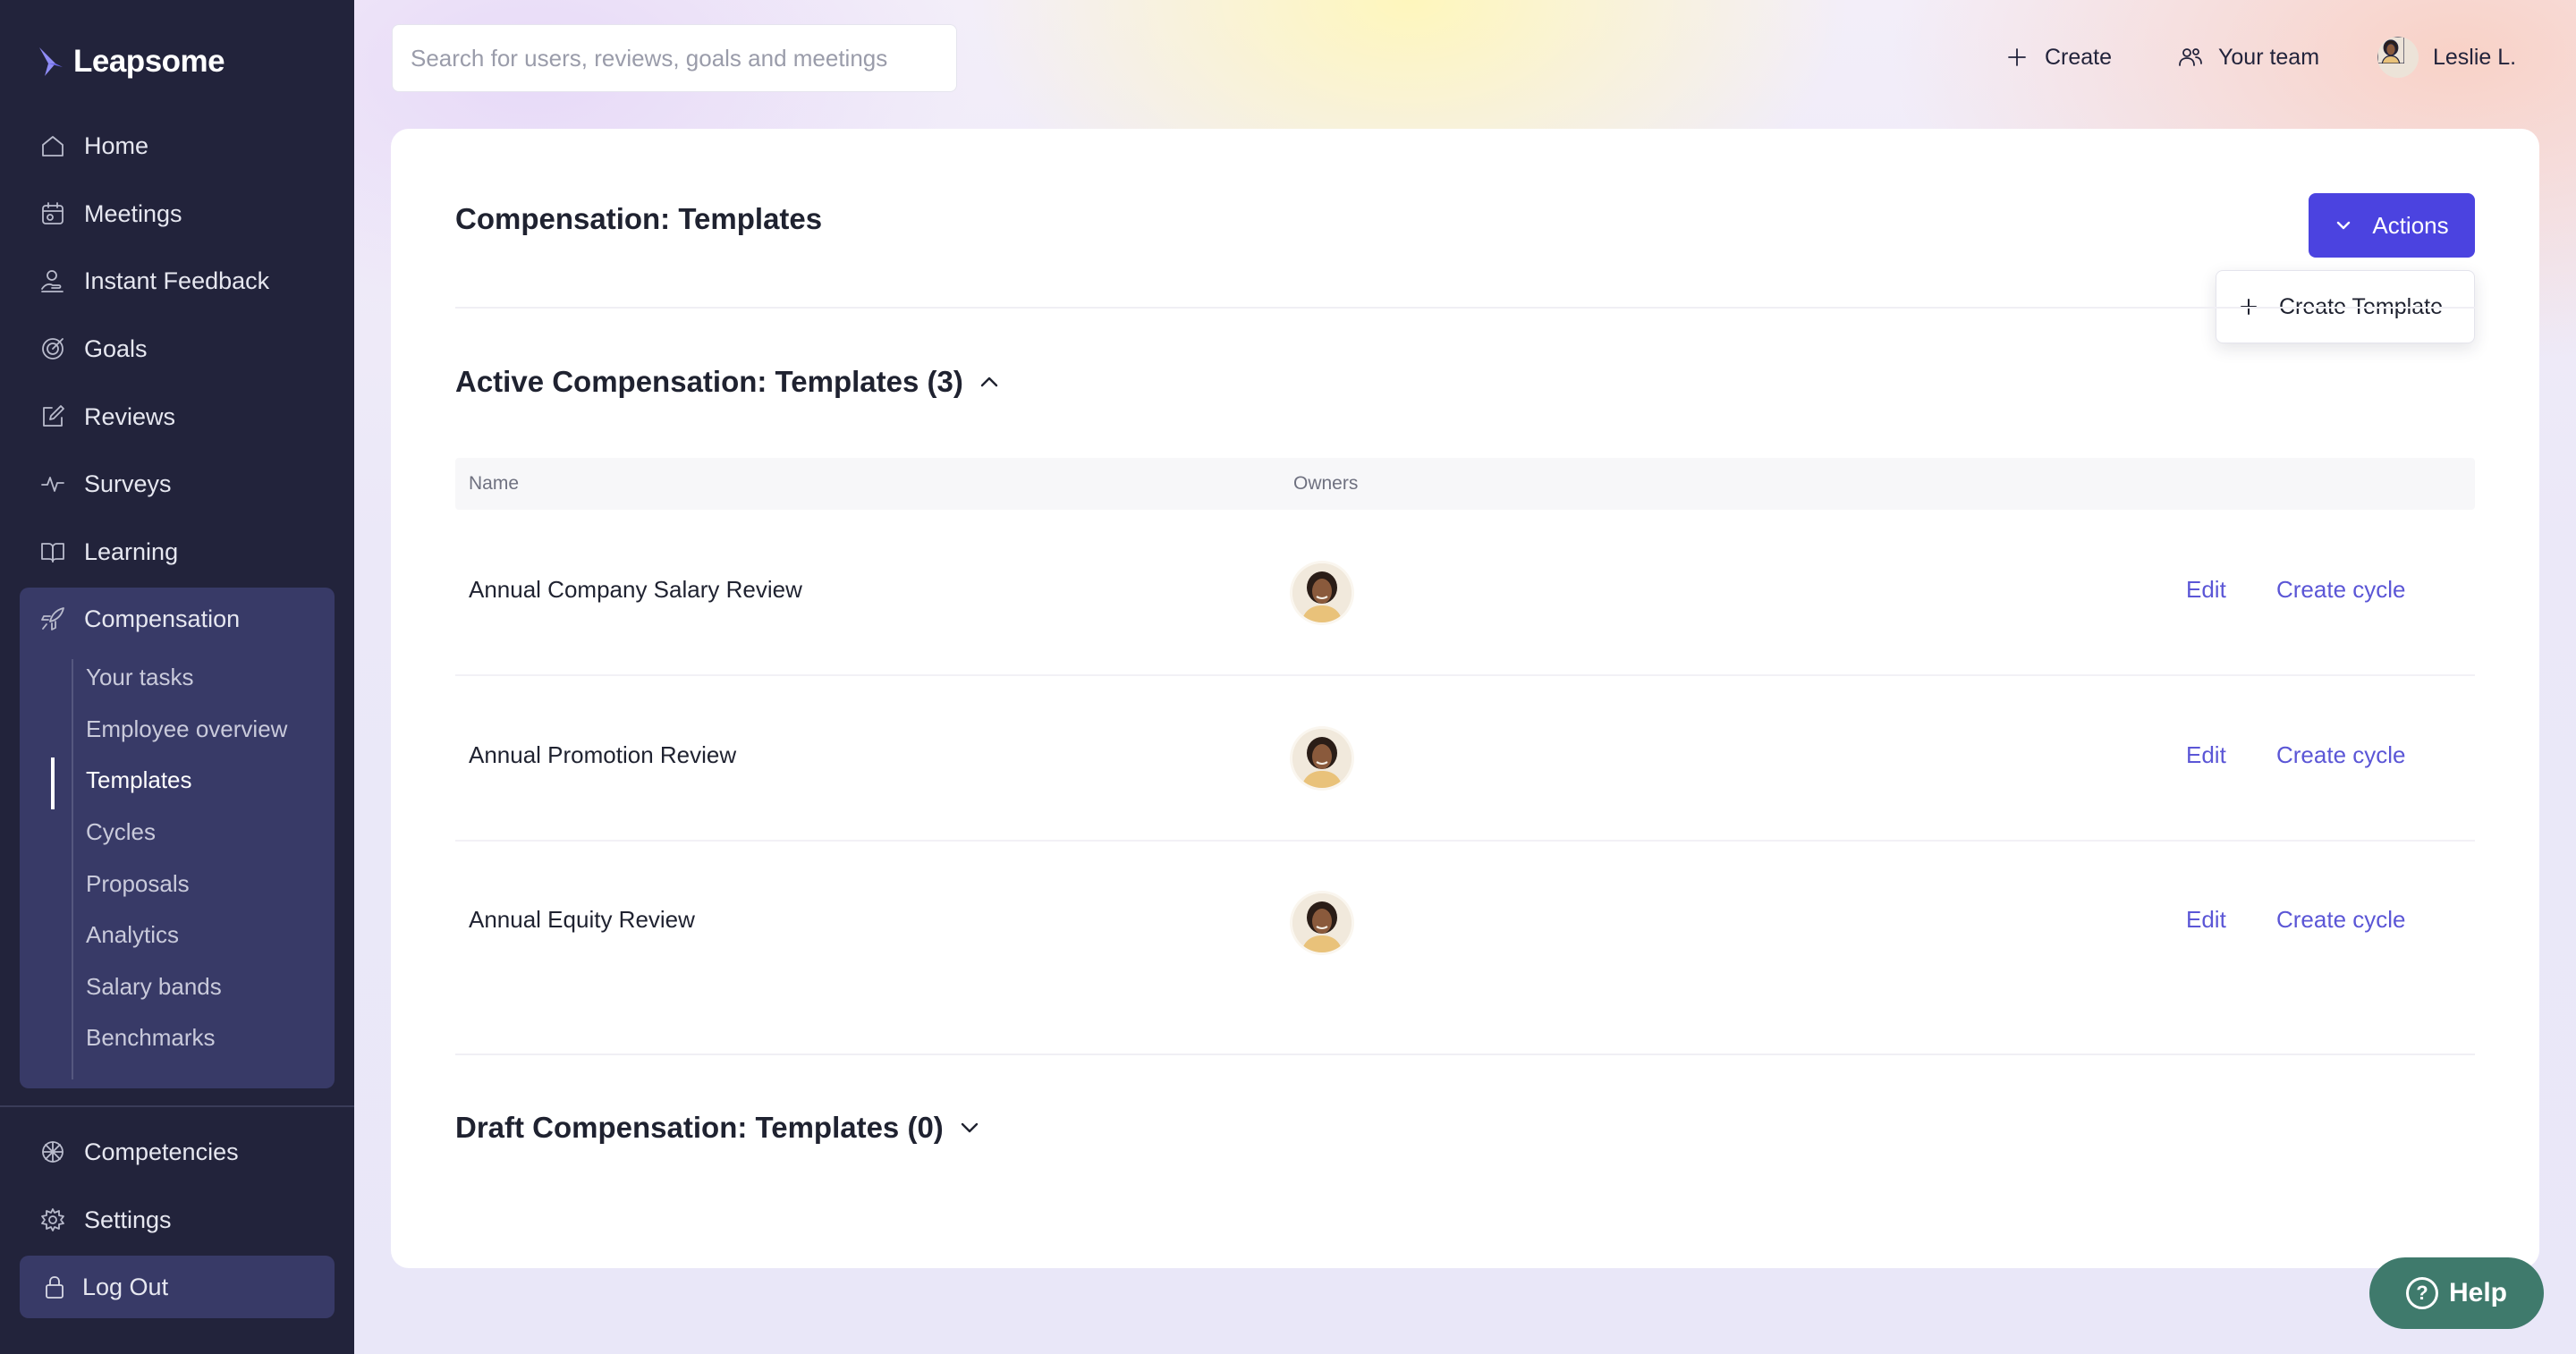 This screenshot has width=2576, height=1354. Describe the element at coordinates (52, 483) in the screenshot. I see `pulse-icon` at that location.